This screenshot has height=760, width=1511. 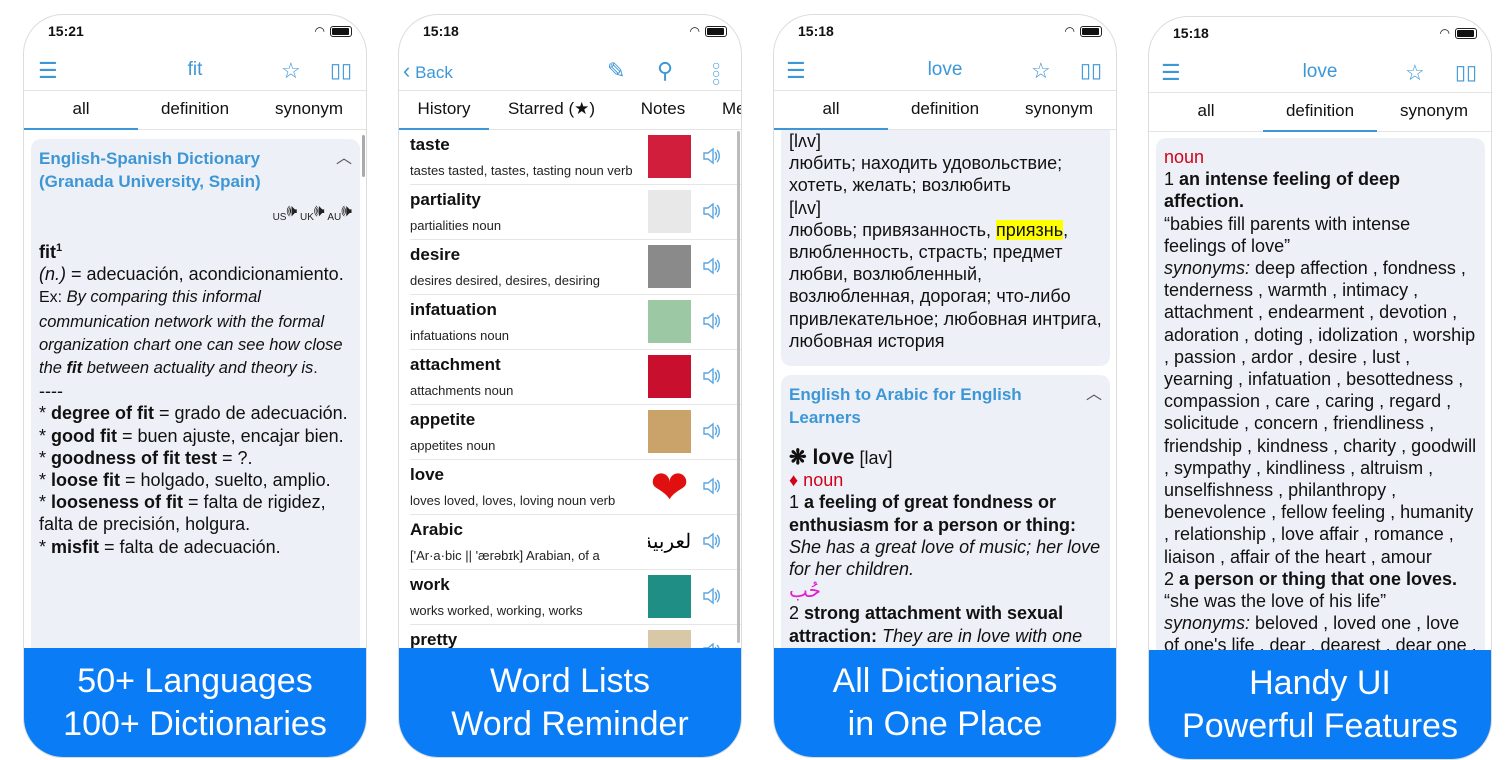 What do you see at coordinates (427, 474) in the screenshot?
I see `word: love` at bounding box center [427, 474].